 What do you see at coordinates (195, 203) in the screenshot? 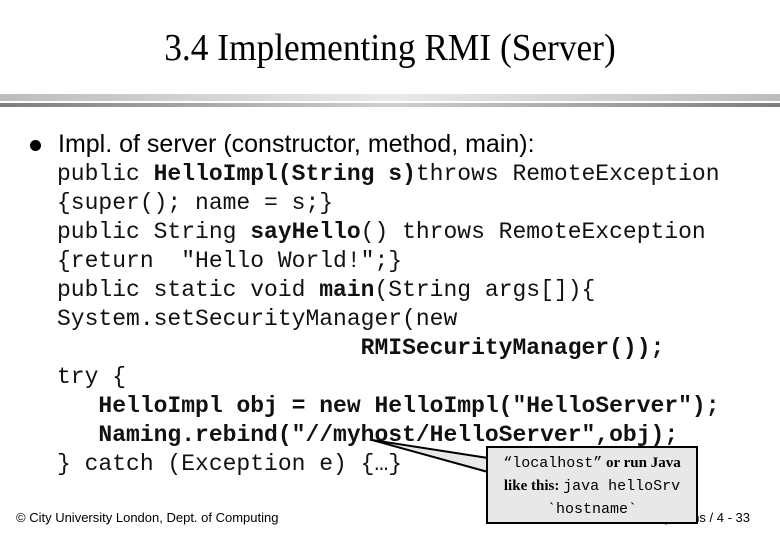
I see `code-segment: {super(); name = s;}` at bounding box center [195, 203].